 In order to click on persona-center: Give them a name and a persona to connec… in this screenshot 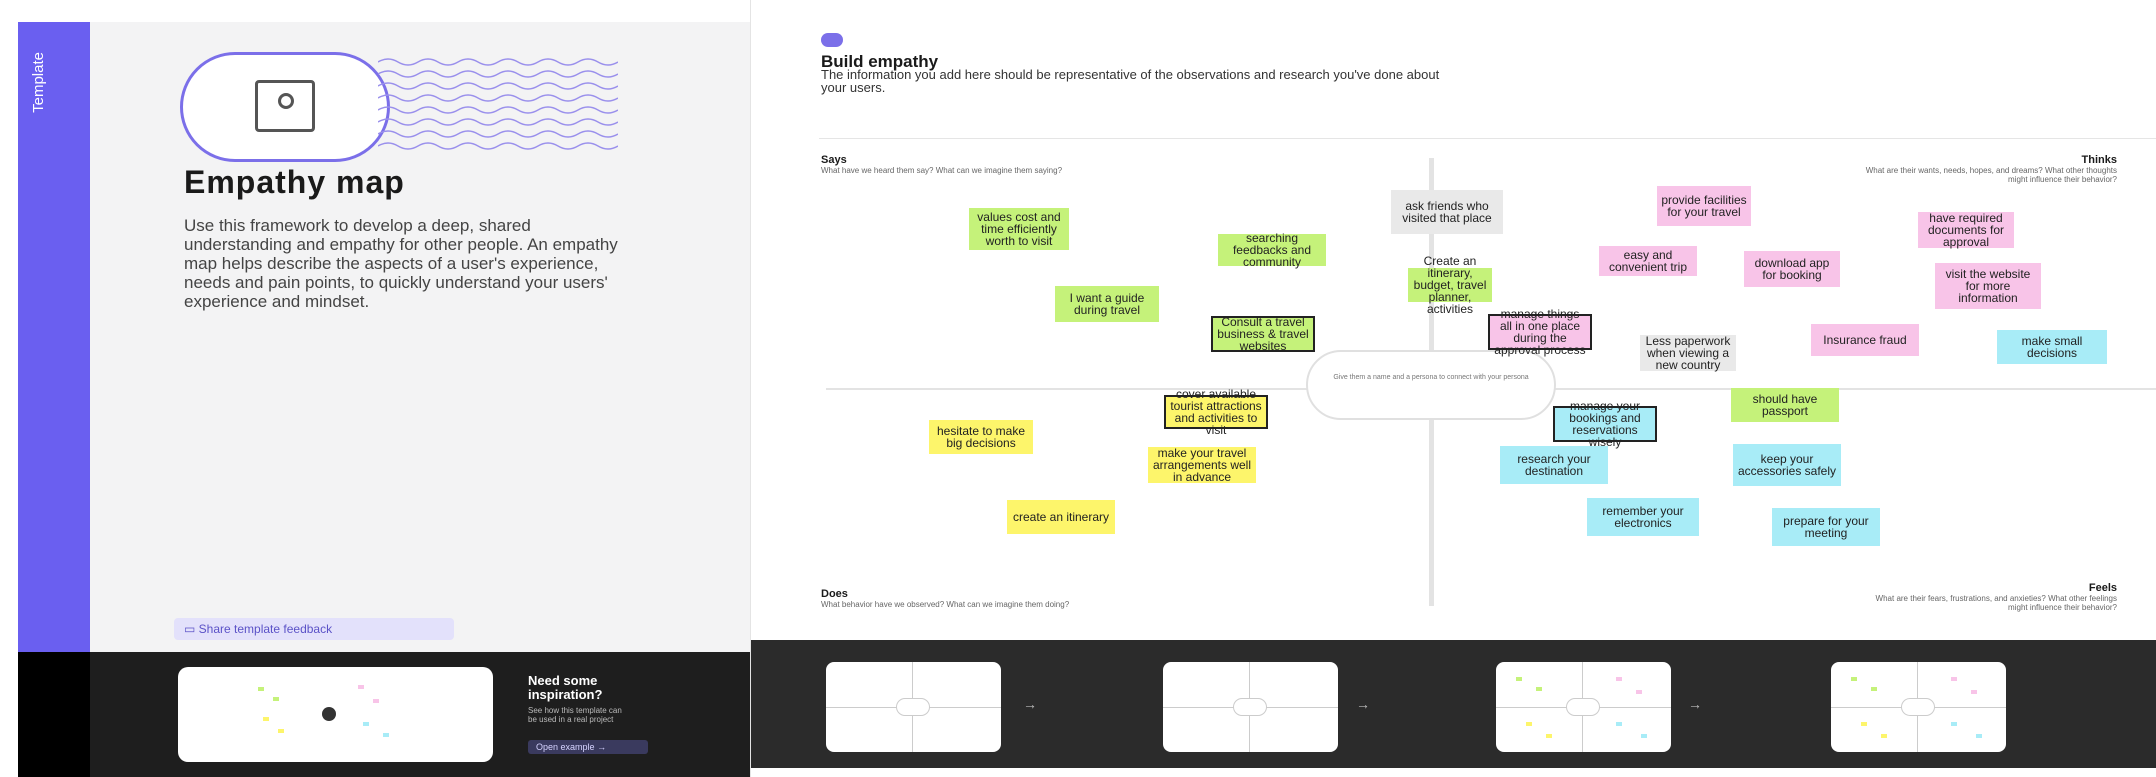, I will do `click(1431, 385)`.